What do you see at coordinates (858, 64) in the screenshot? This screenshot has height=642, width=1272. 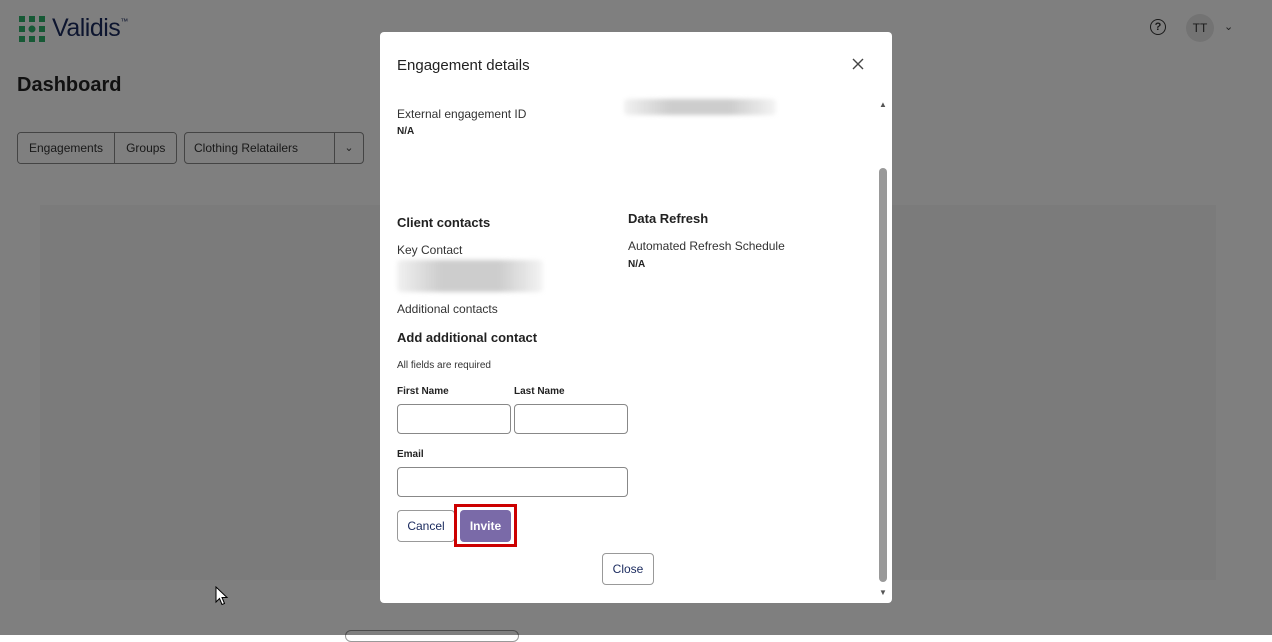 I see `close-icon` at bounding box center [858, 64].